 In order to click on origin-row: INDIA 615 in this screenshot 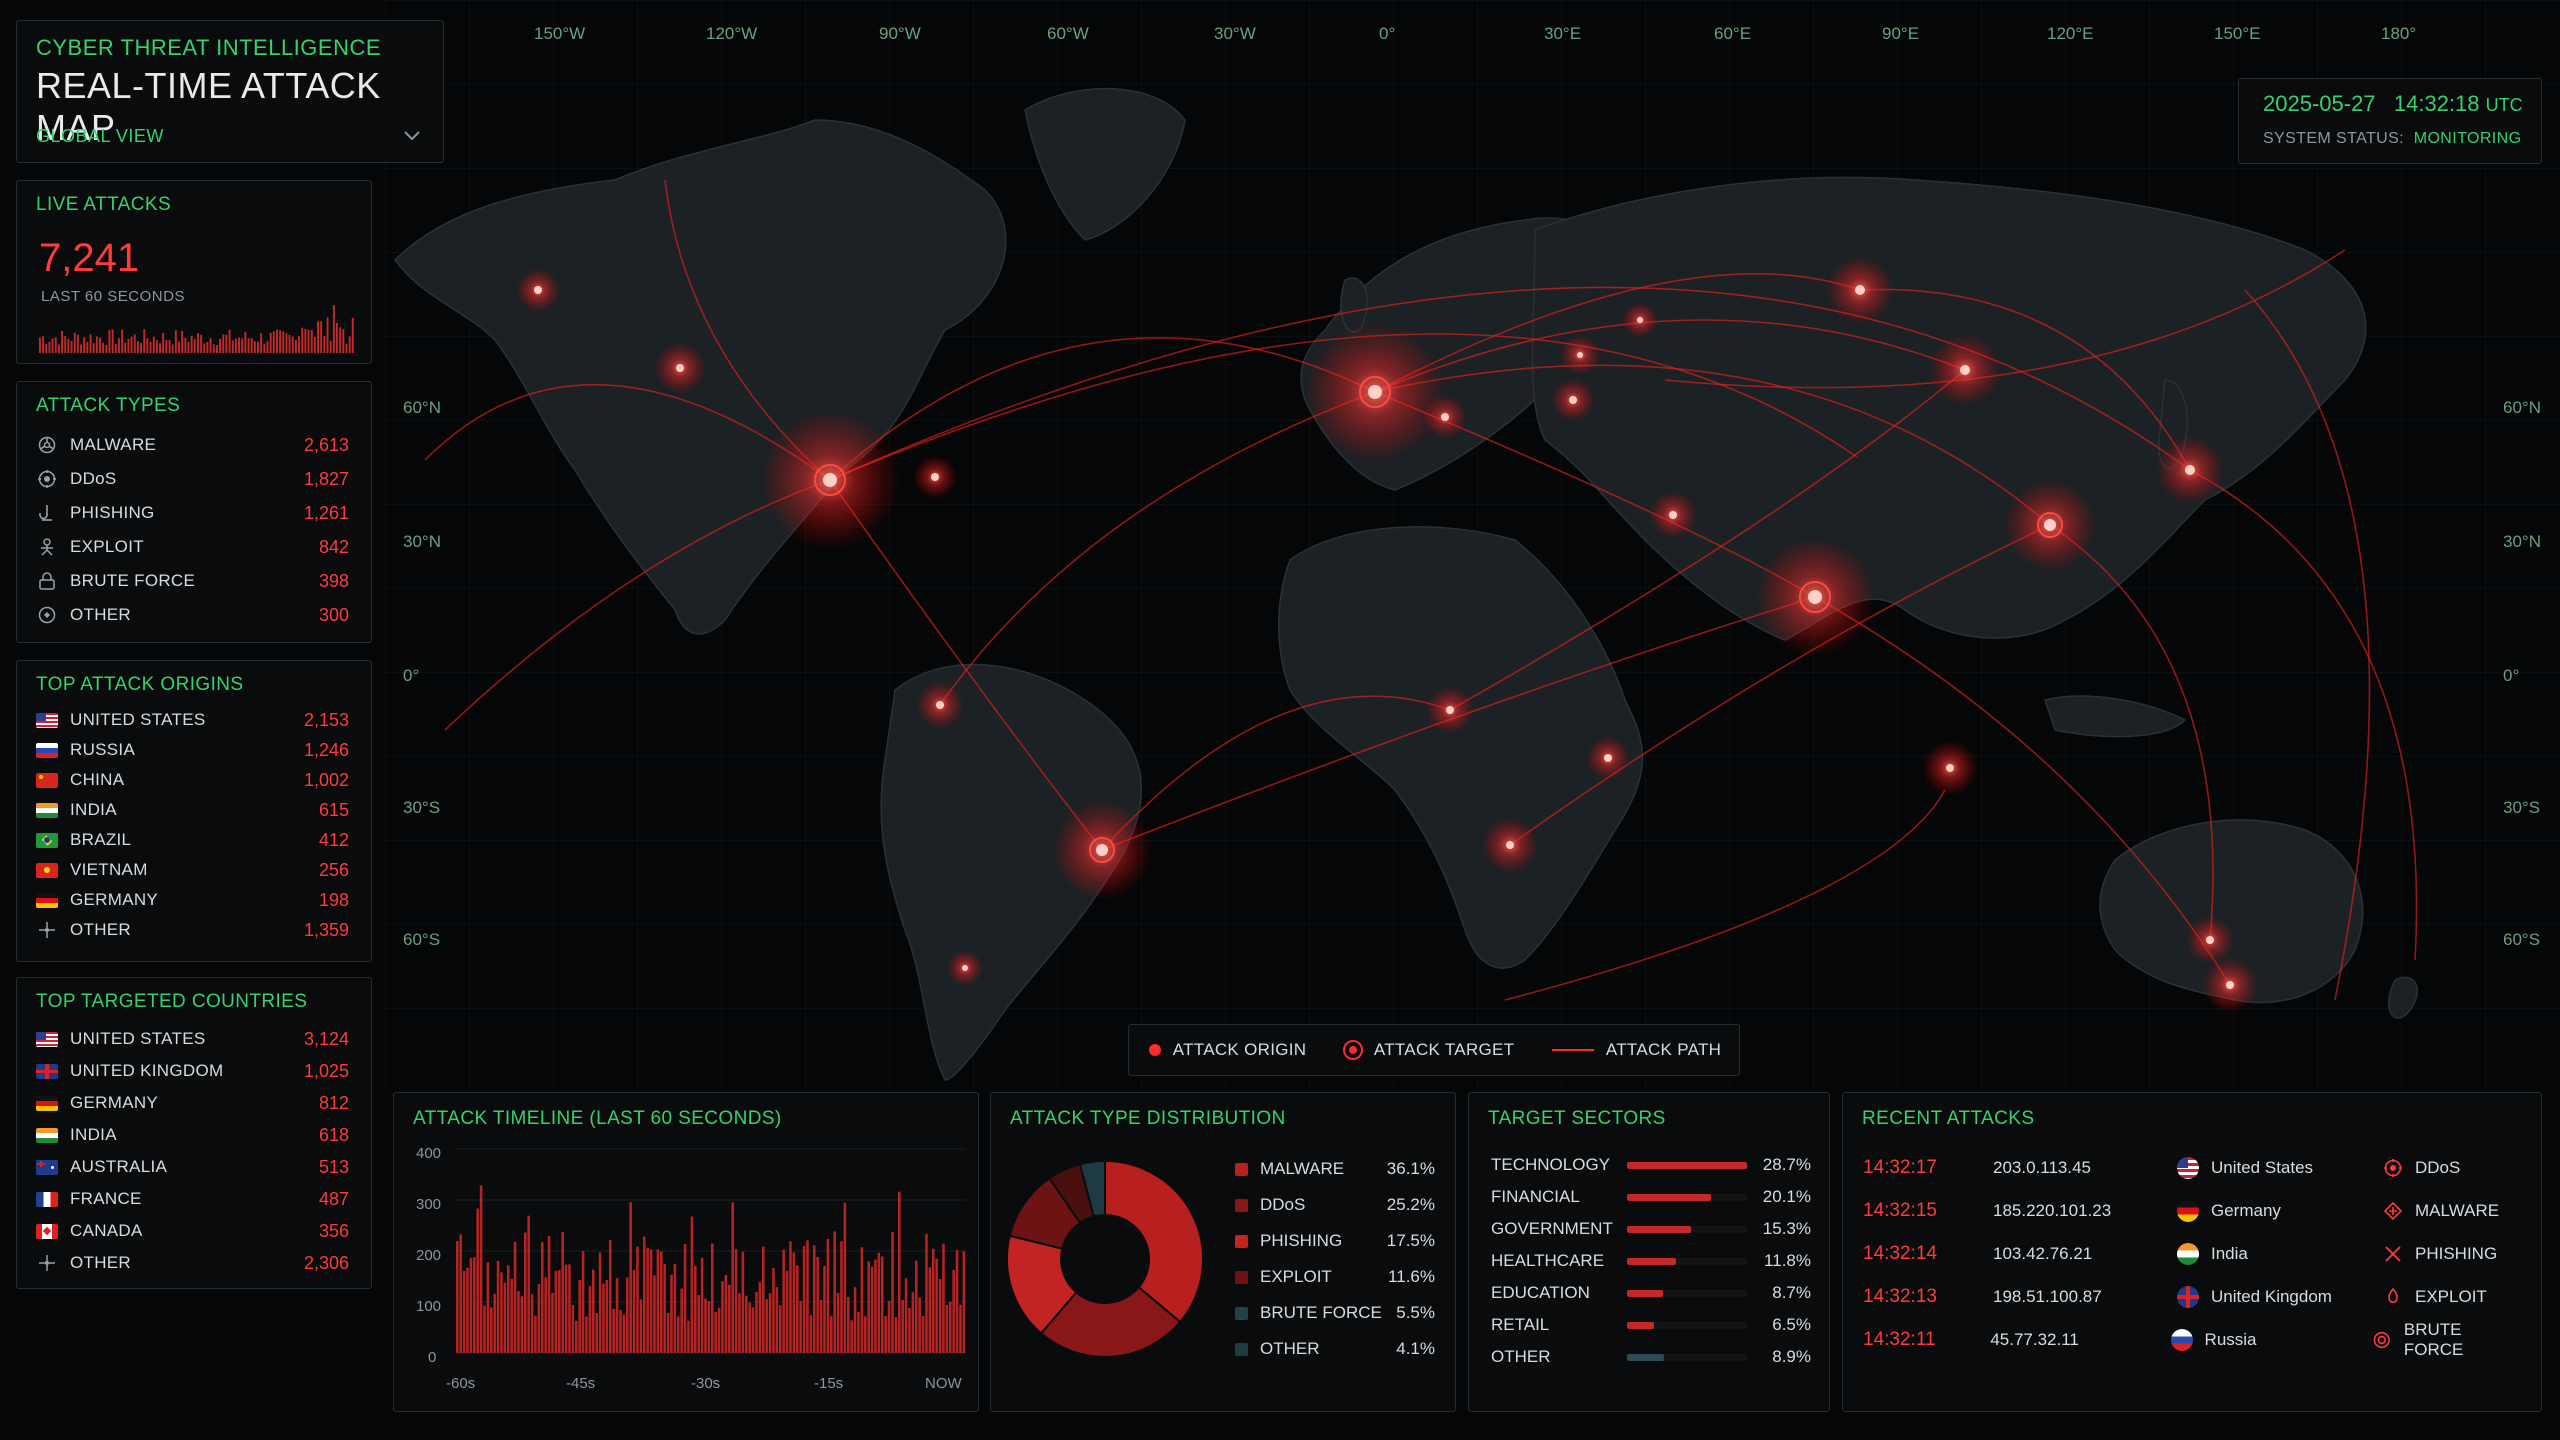, I will do `click(192, 810)`.